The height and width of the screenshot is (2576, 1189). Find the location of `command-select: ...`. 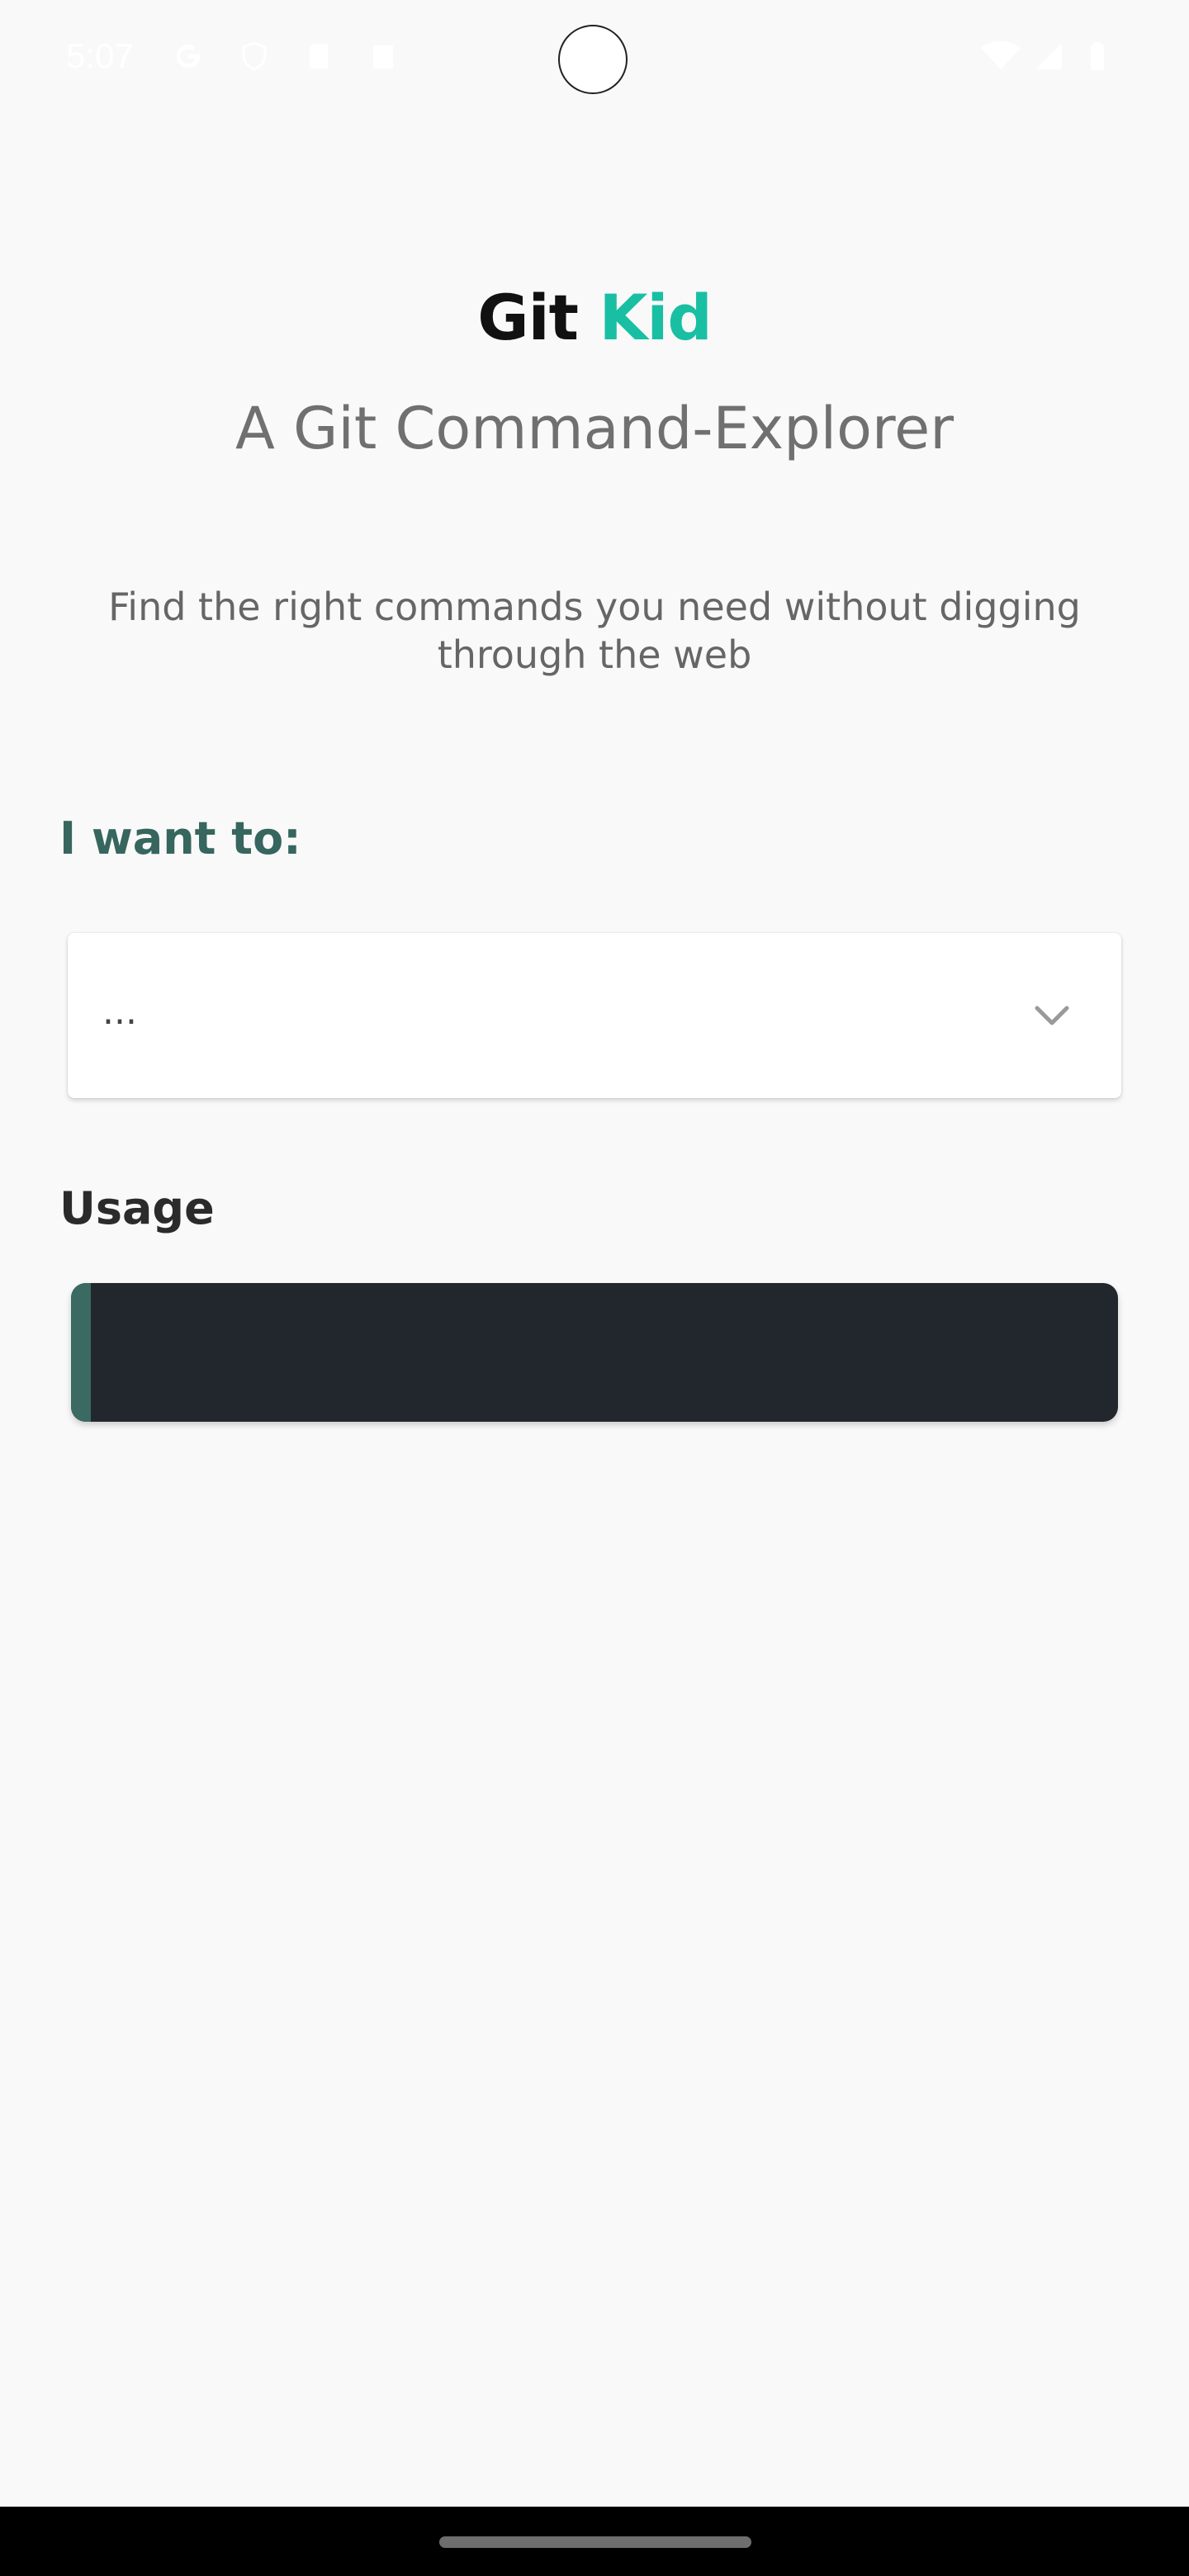

command-select: ... is located at coordinates (594, 1015).